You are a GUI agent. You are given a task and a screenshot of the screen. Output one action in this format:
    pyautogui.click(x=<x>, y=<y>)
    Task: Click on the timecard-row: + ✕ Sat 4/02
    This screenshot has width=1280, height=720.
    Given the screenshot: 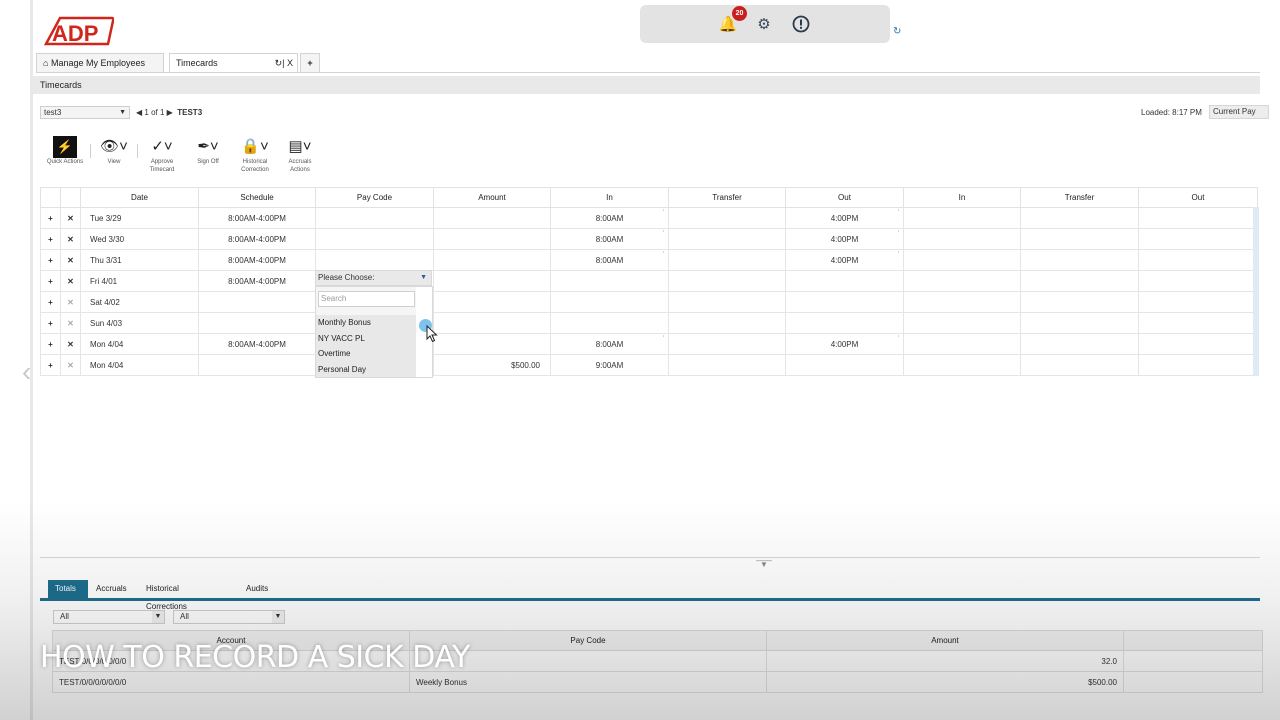 What is the action you would take?
    pyautogui.click(x=649, y=302)
    